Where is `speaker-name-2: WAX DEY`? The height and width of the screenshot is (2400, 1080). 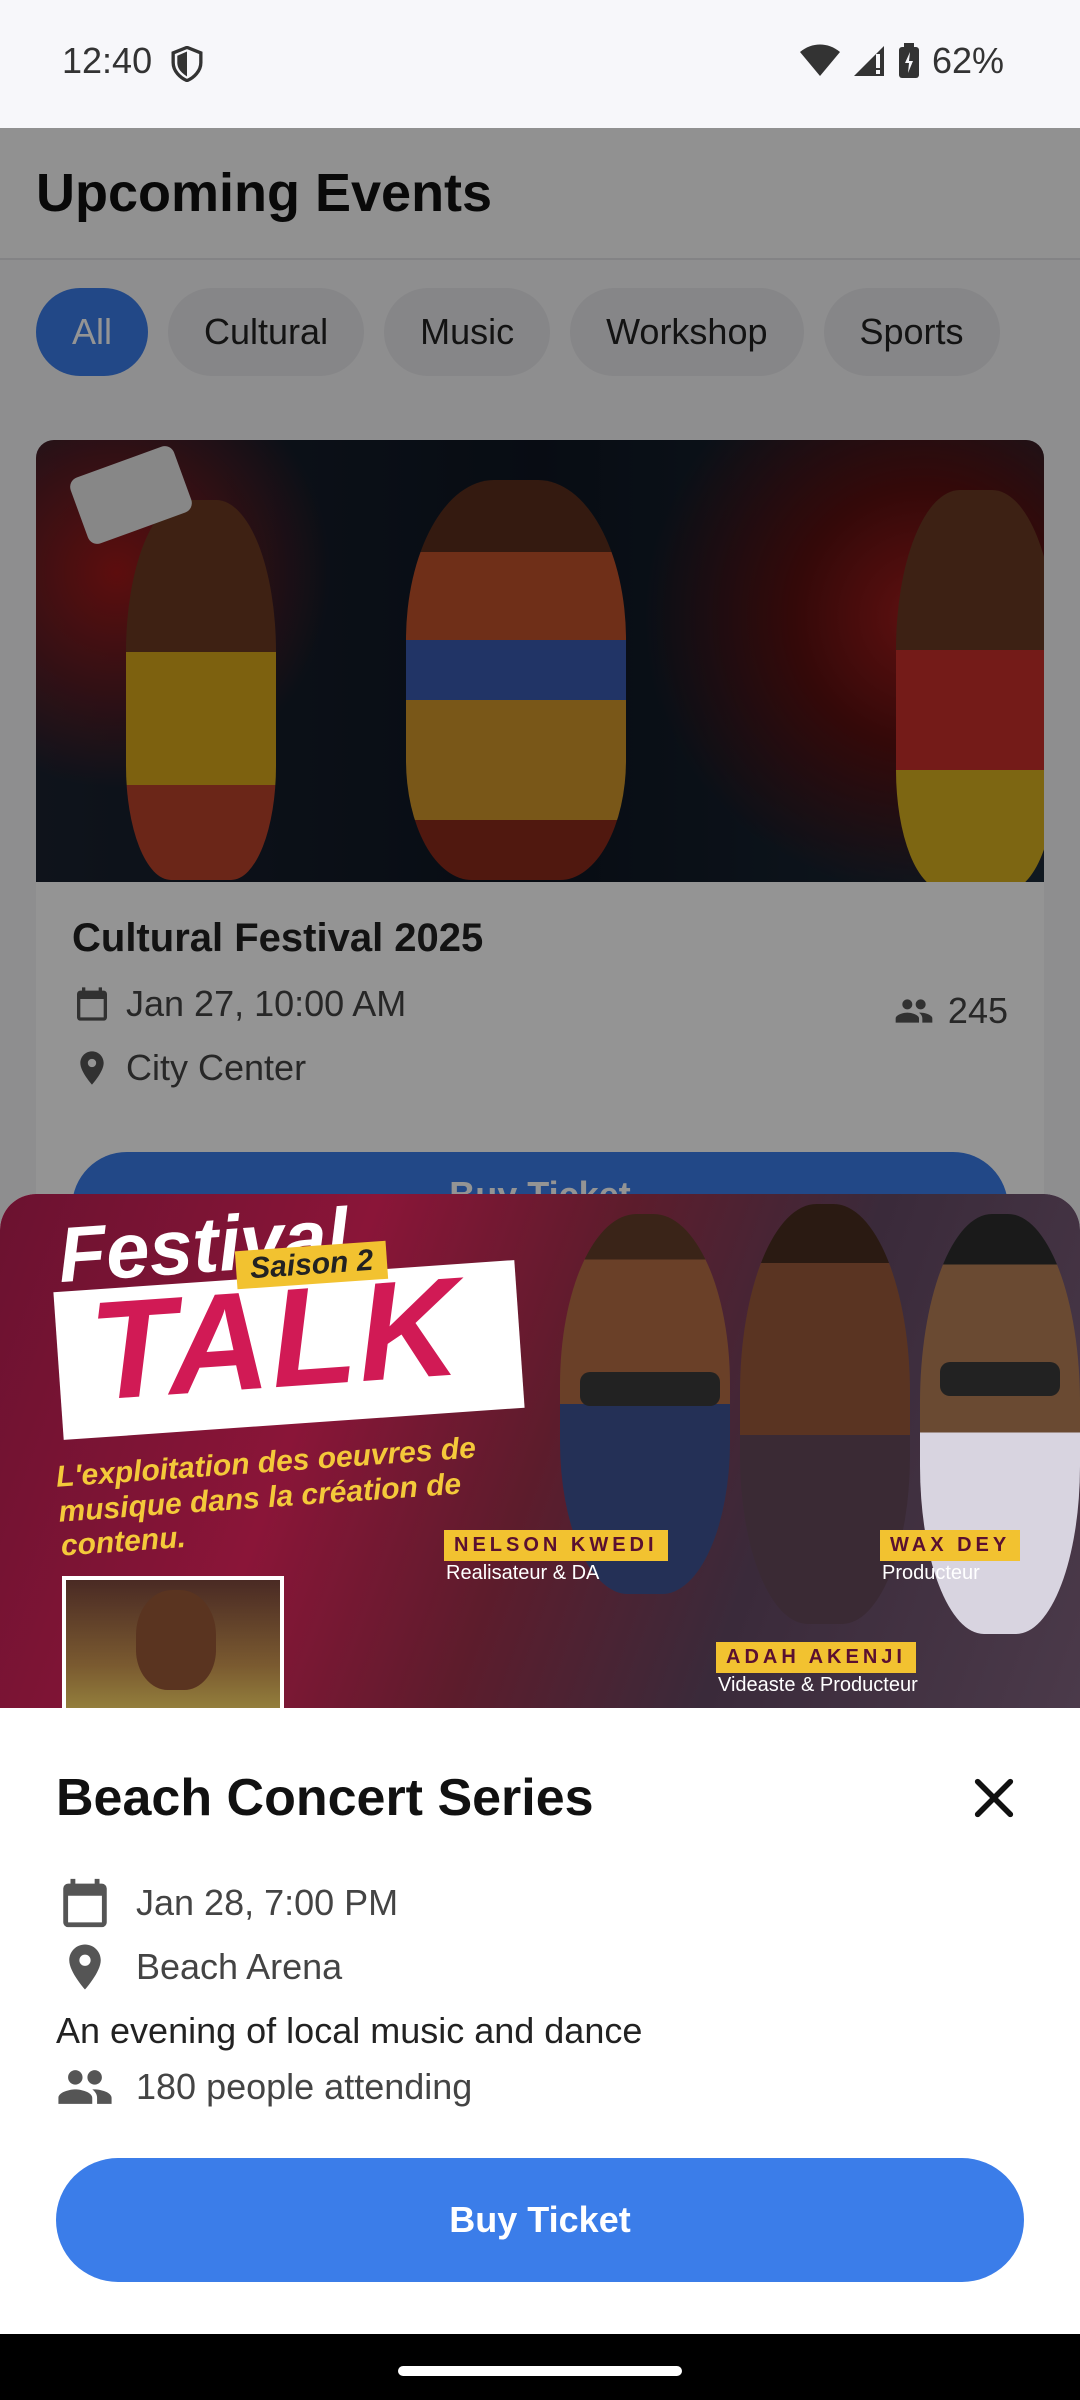
speaker-name-2: WAX DEY is located at coordinates (950, 1545).